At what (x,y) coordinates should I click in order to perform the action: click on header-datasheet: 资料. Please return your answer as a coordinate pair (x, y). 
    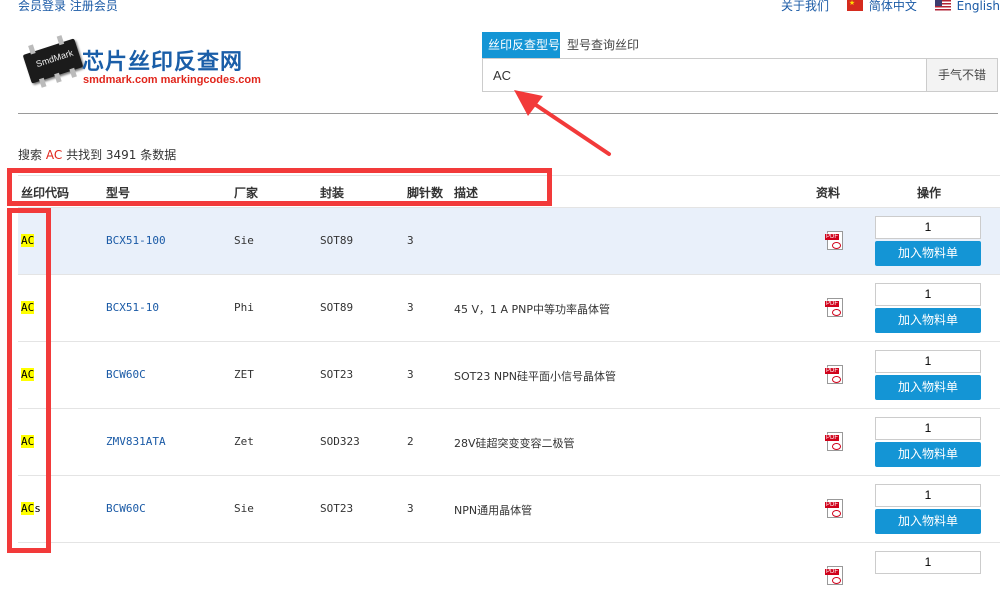
    Looking at the image, I should click on (828, 193).